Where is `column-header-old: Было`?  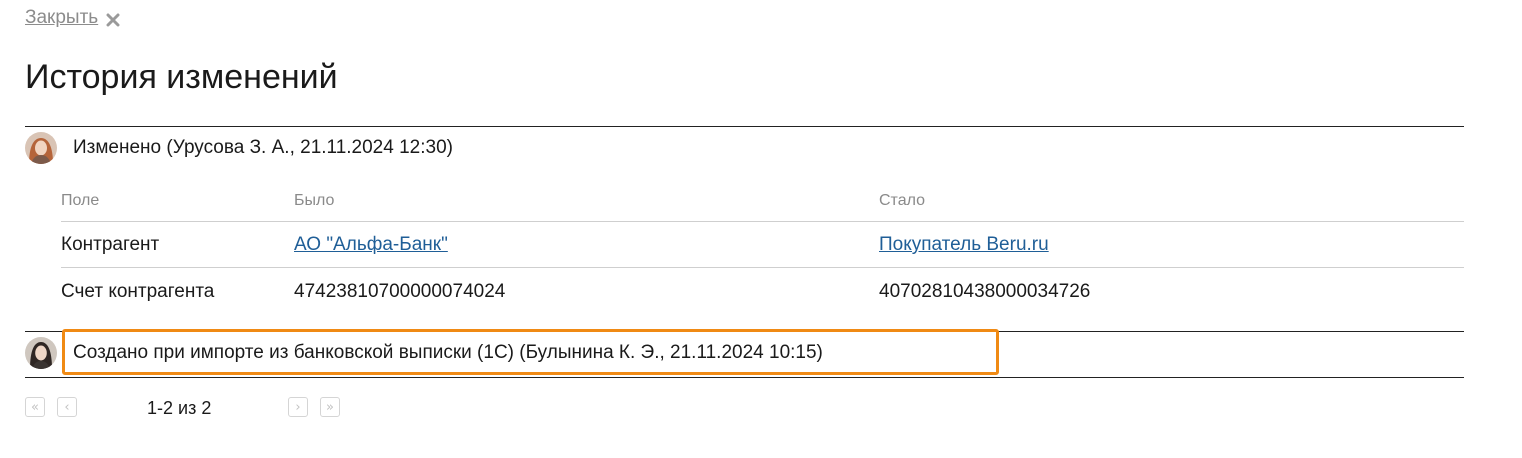 column-header-old: Было is located at coordinates (314, 200).